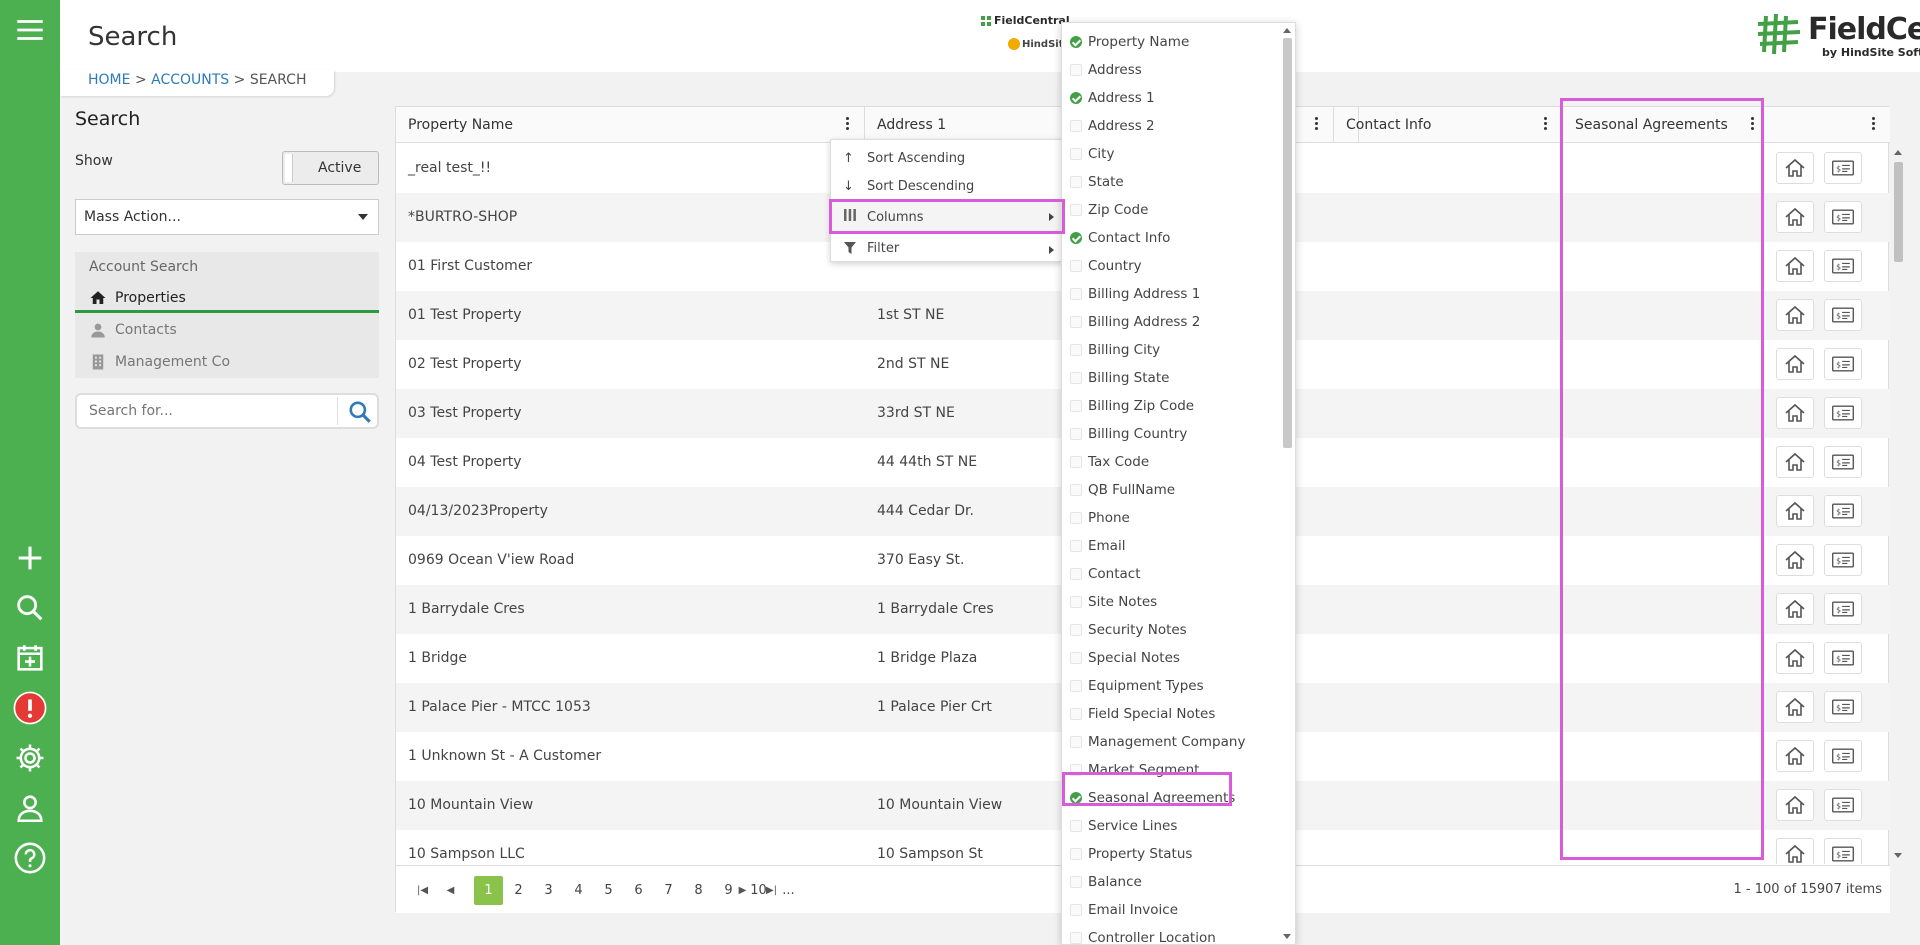 This screenshot has height=945, width=1920. I want to click on column-option-billing-state: Billing State, so click(1119, 378).